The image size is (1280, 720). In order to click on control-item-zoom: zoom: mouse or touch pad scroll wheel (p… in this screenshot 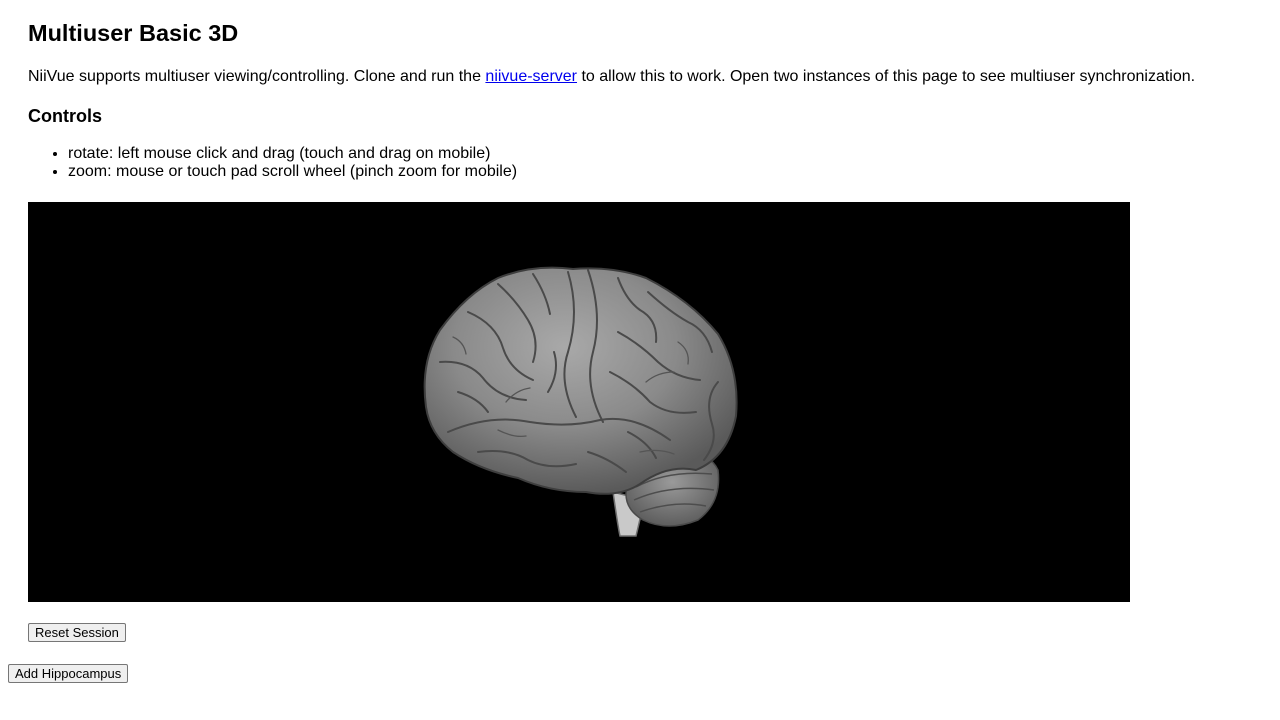, I will do `click(292, 172)`.